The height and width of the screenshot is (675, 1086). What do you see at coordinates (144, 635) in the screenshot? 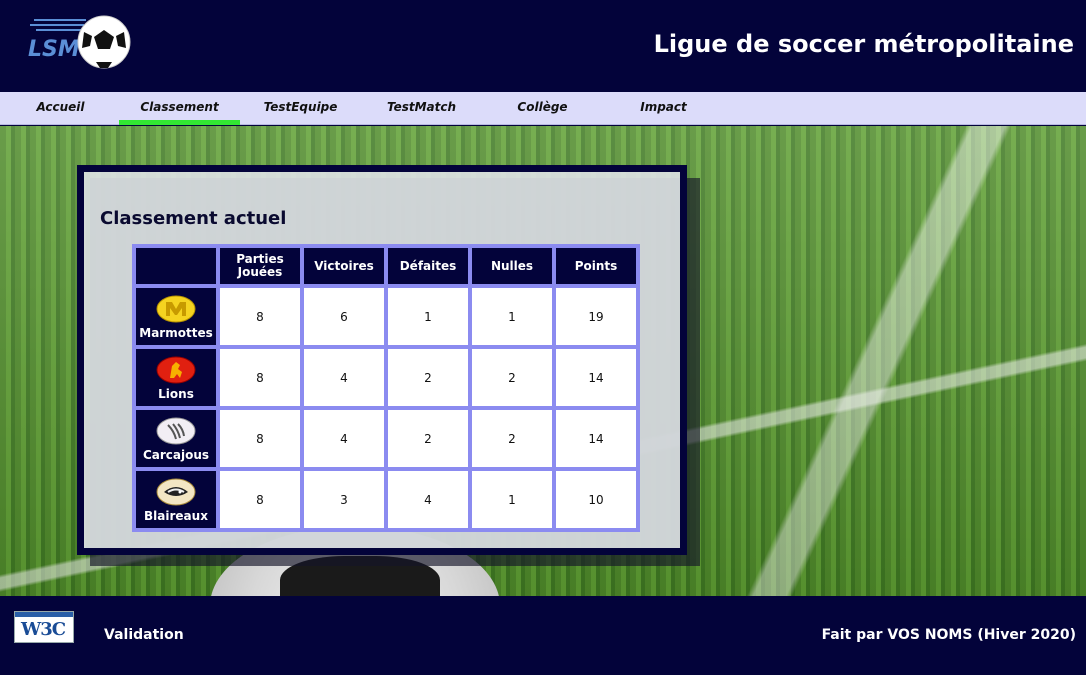
I see `validation-link: Validation` at bounding box center [144, 635].